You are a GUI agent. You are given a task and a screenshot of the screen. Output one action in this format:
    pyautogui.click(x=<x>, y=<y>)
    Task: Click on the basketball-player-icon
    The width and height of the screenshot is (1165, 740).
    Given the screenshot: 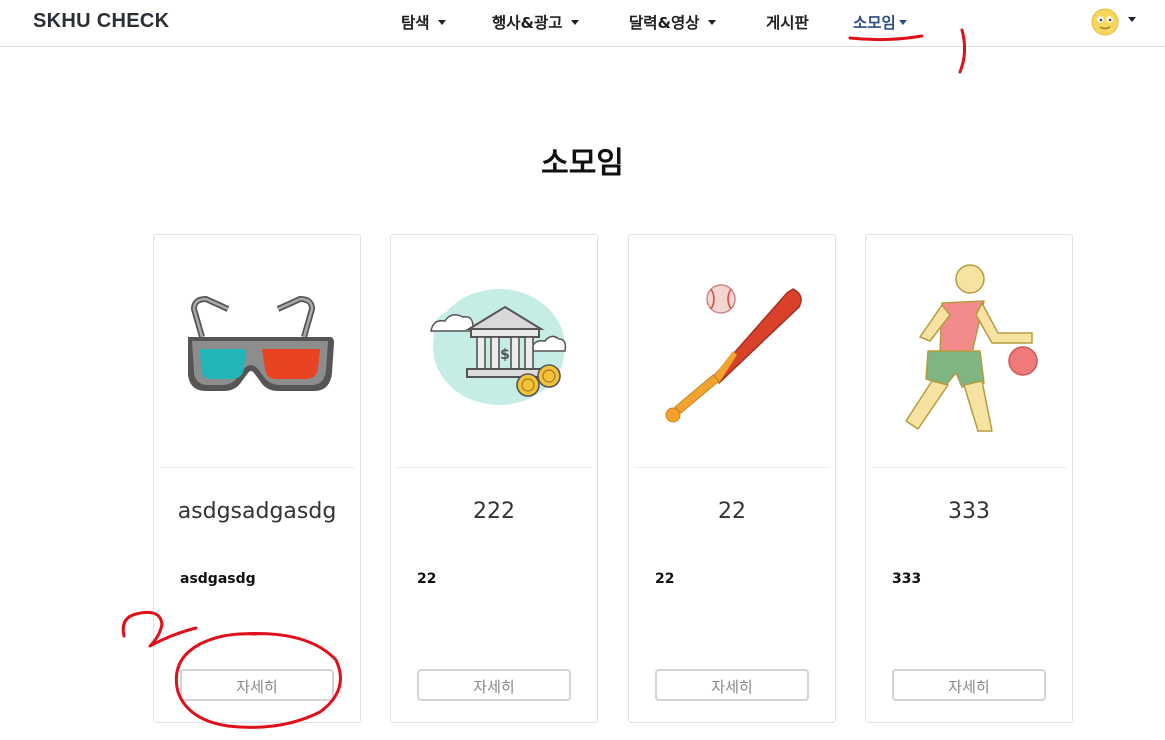 What is the action you would take?
    pyautogui.click(x=971, y=348)
    